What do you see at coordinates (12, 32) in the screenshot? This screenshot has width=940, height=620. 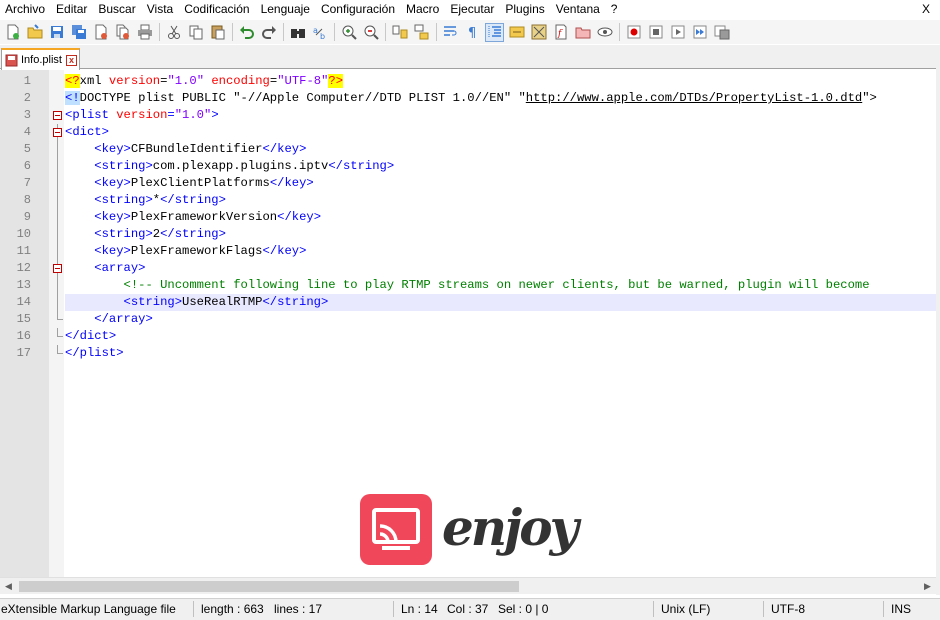 I see `new-file-icon` at bounding box center [12, 32].